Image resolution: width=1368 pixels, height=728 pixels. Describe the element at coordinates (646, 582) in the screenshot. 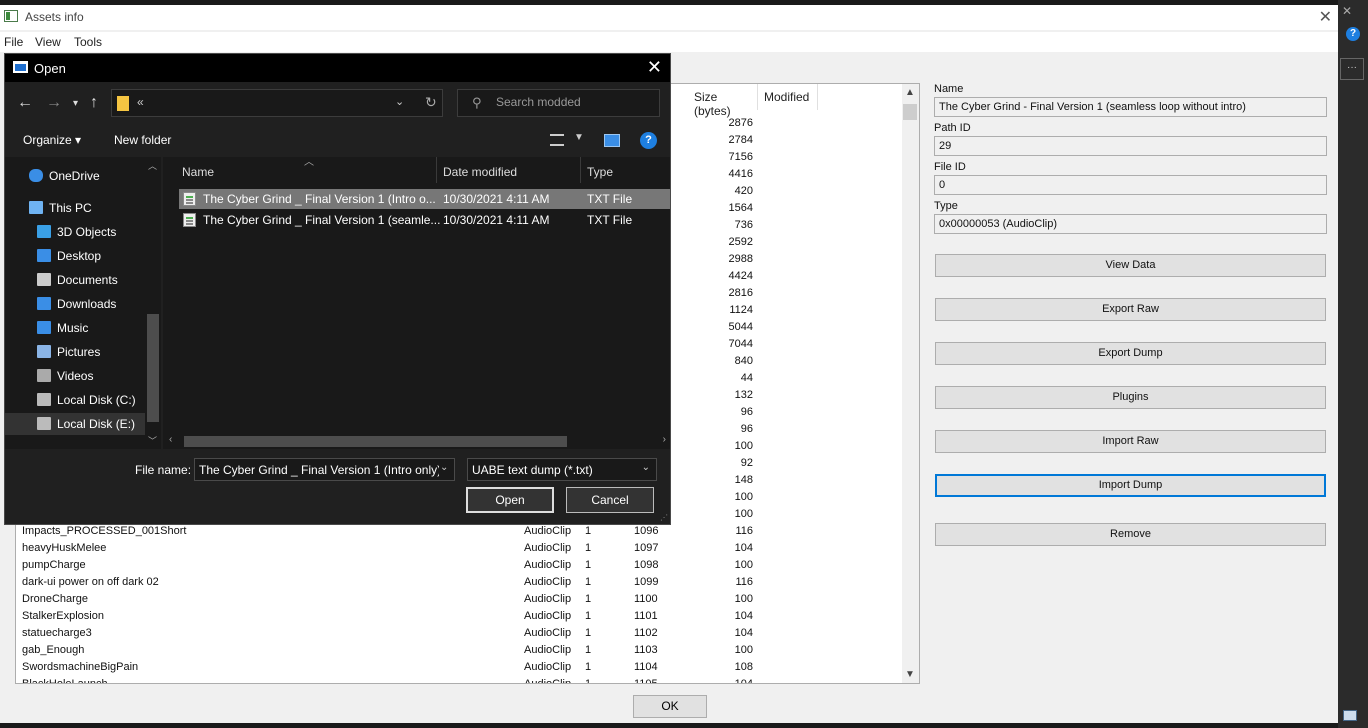

I see `asset-path-id-cell: 1099` at that location.